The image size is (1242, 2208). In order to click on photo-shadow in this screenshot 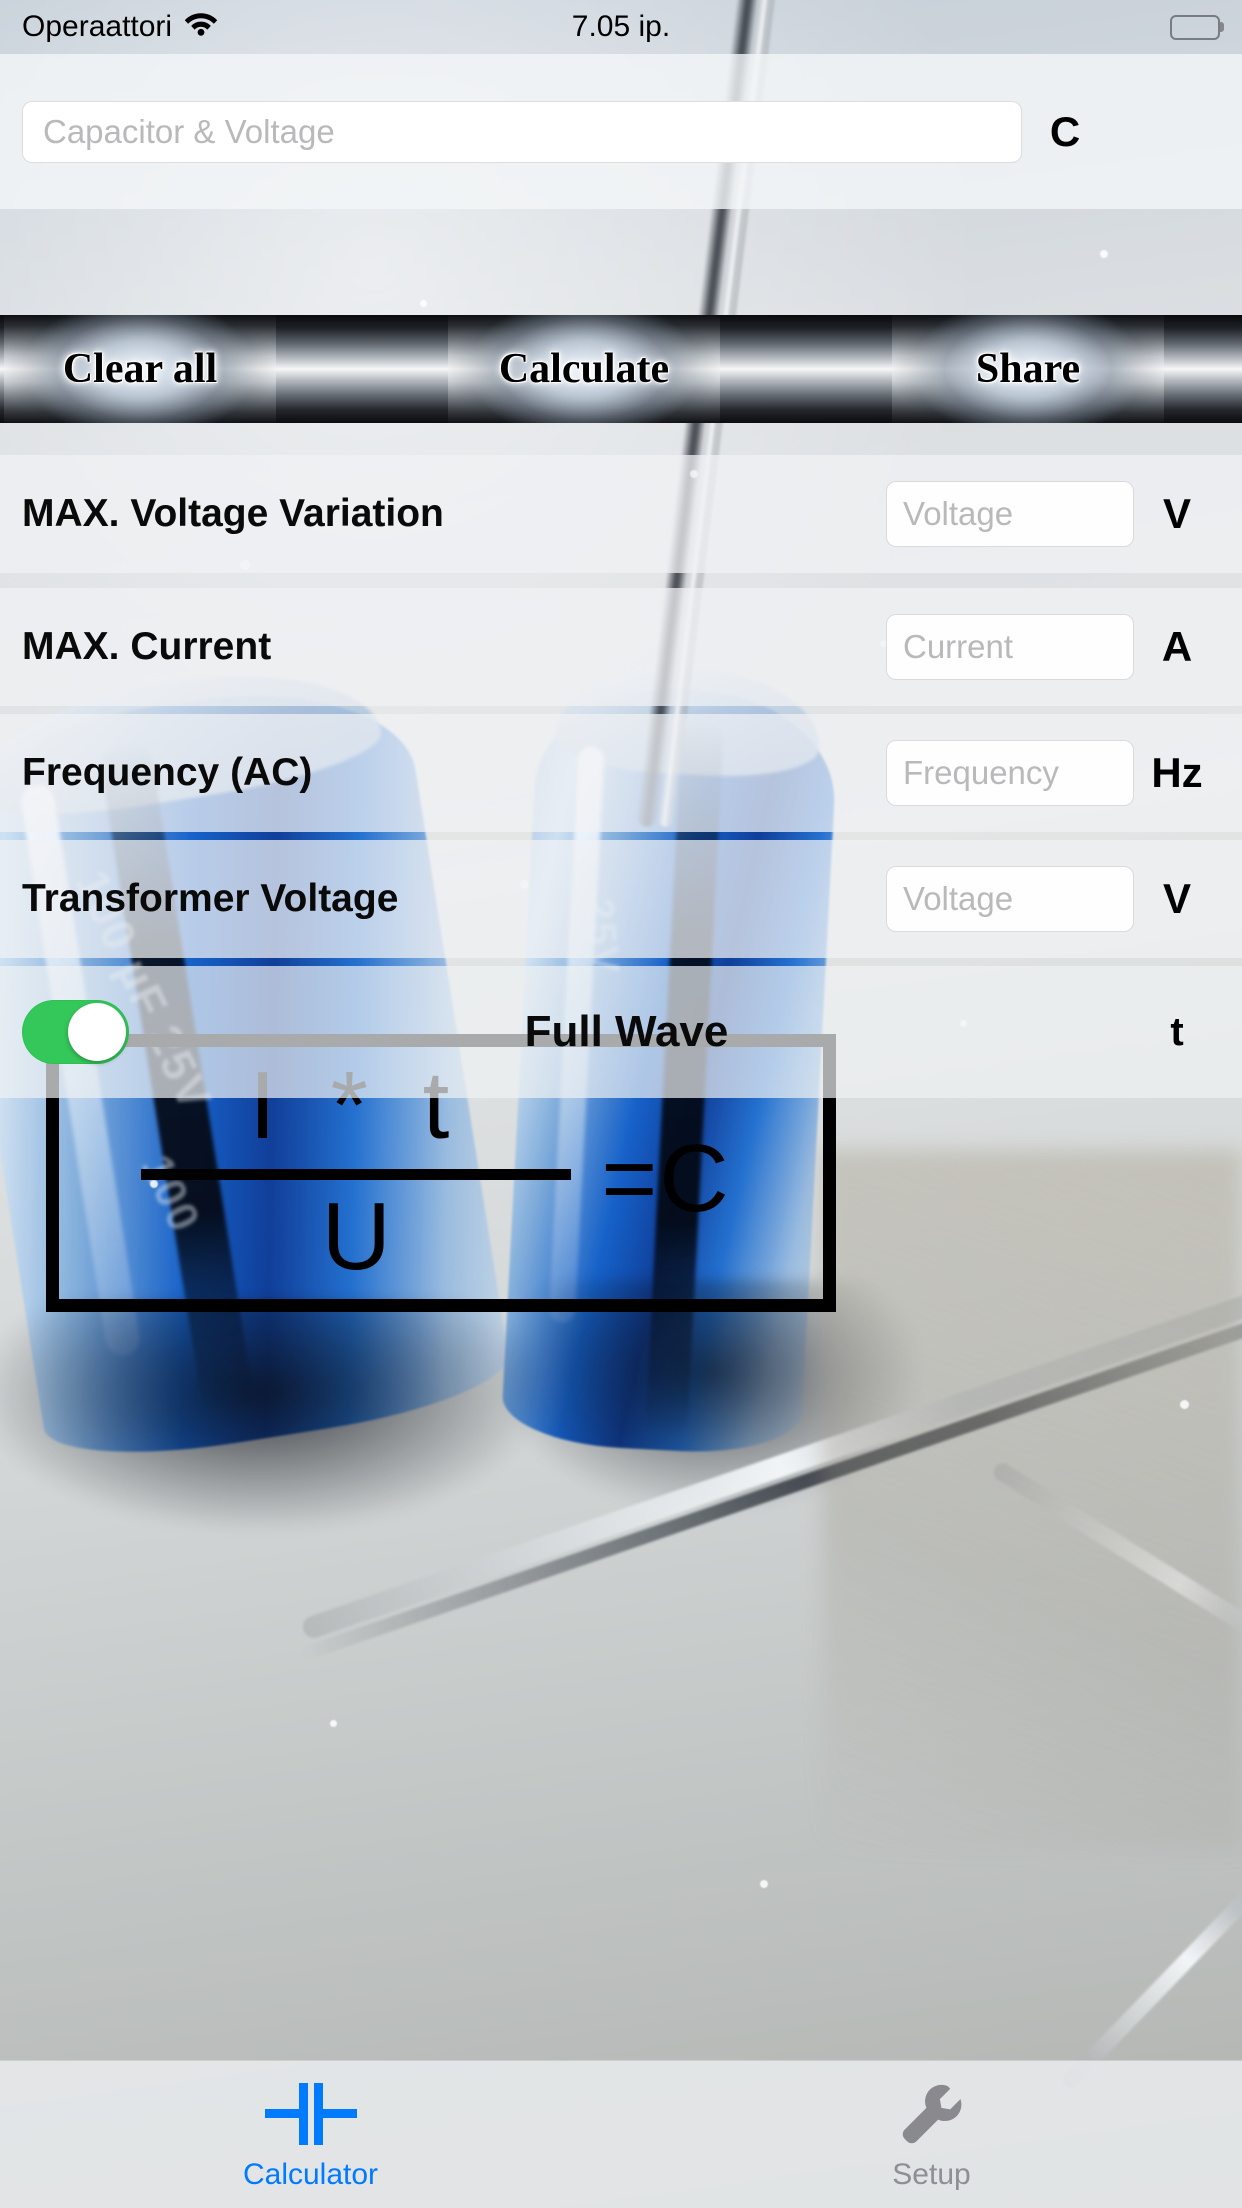, I will do `click(270, 1415)`.